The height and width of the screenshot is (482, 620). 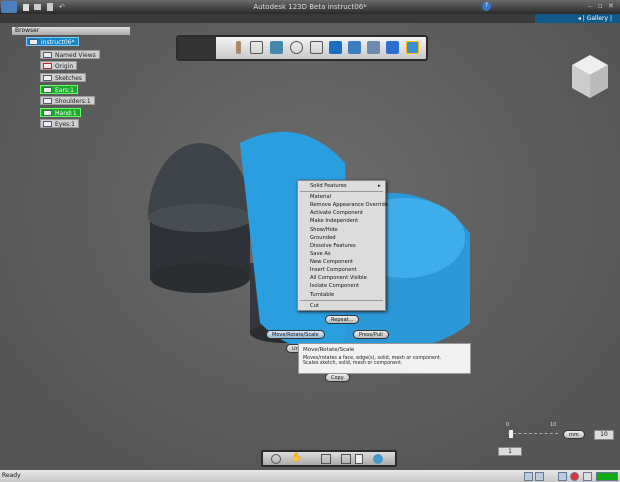 What do you see at coordinates (324, 230) in the screenshot?
I see `menu-item-show-hide: Show/Hide` at bounding box center [324, 230].